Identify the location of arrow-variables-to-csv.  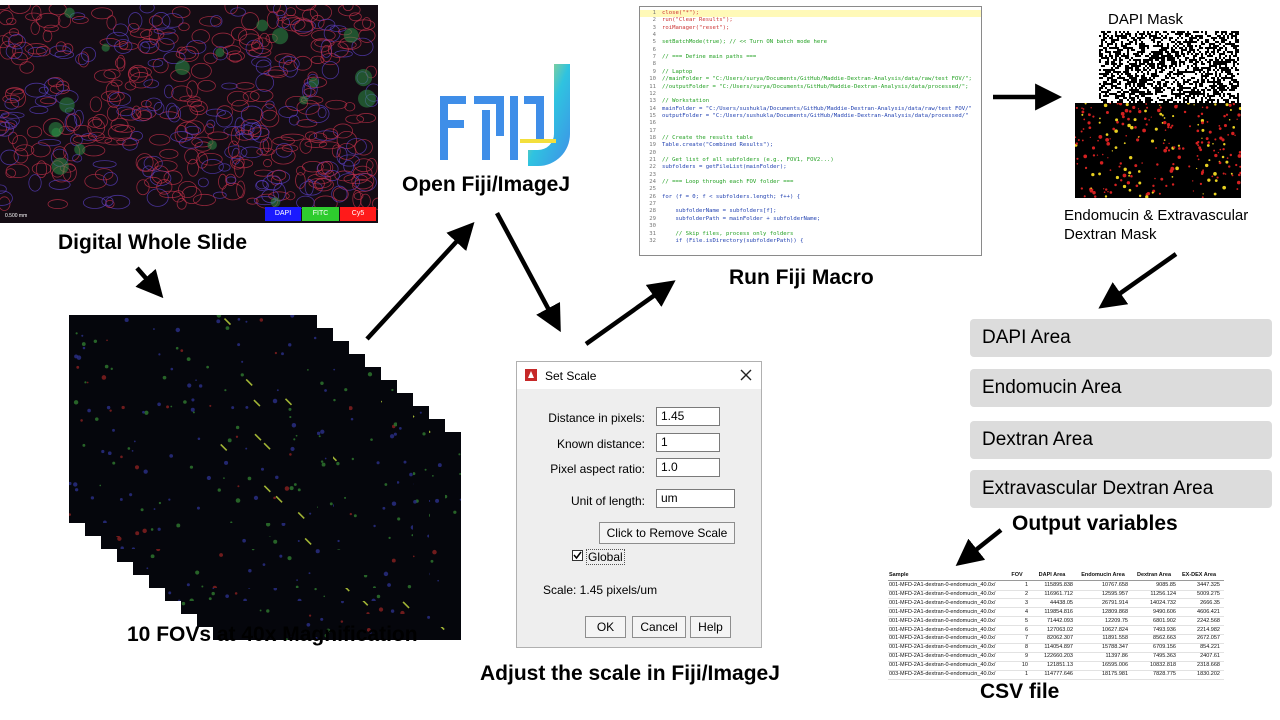
(979, 547).